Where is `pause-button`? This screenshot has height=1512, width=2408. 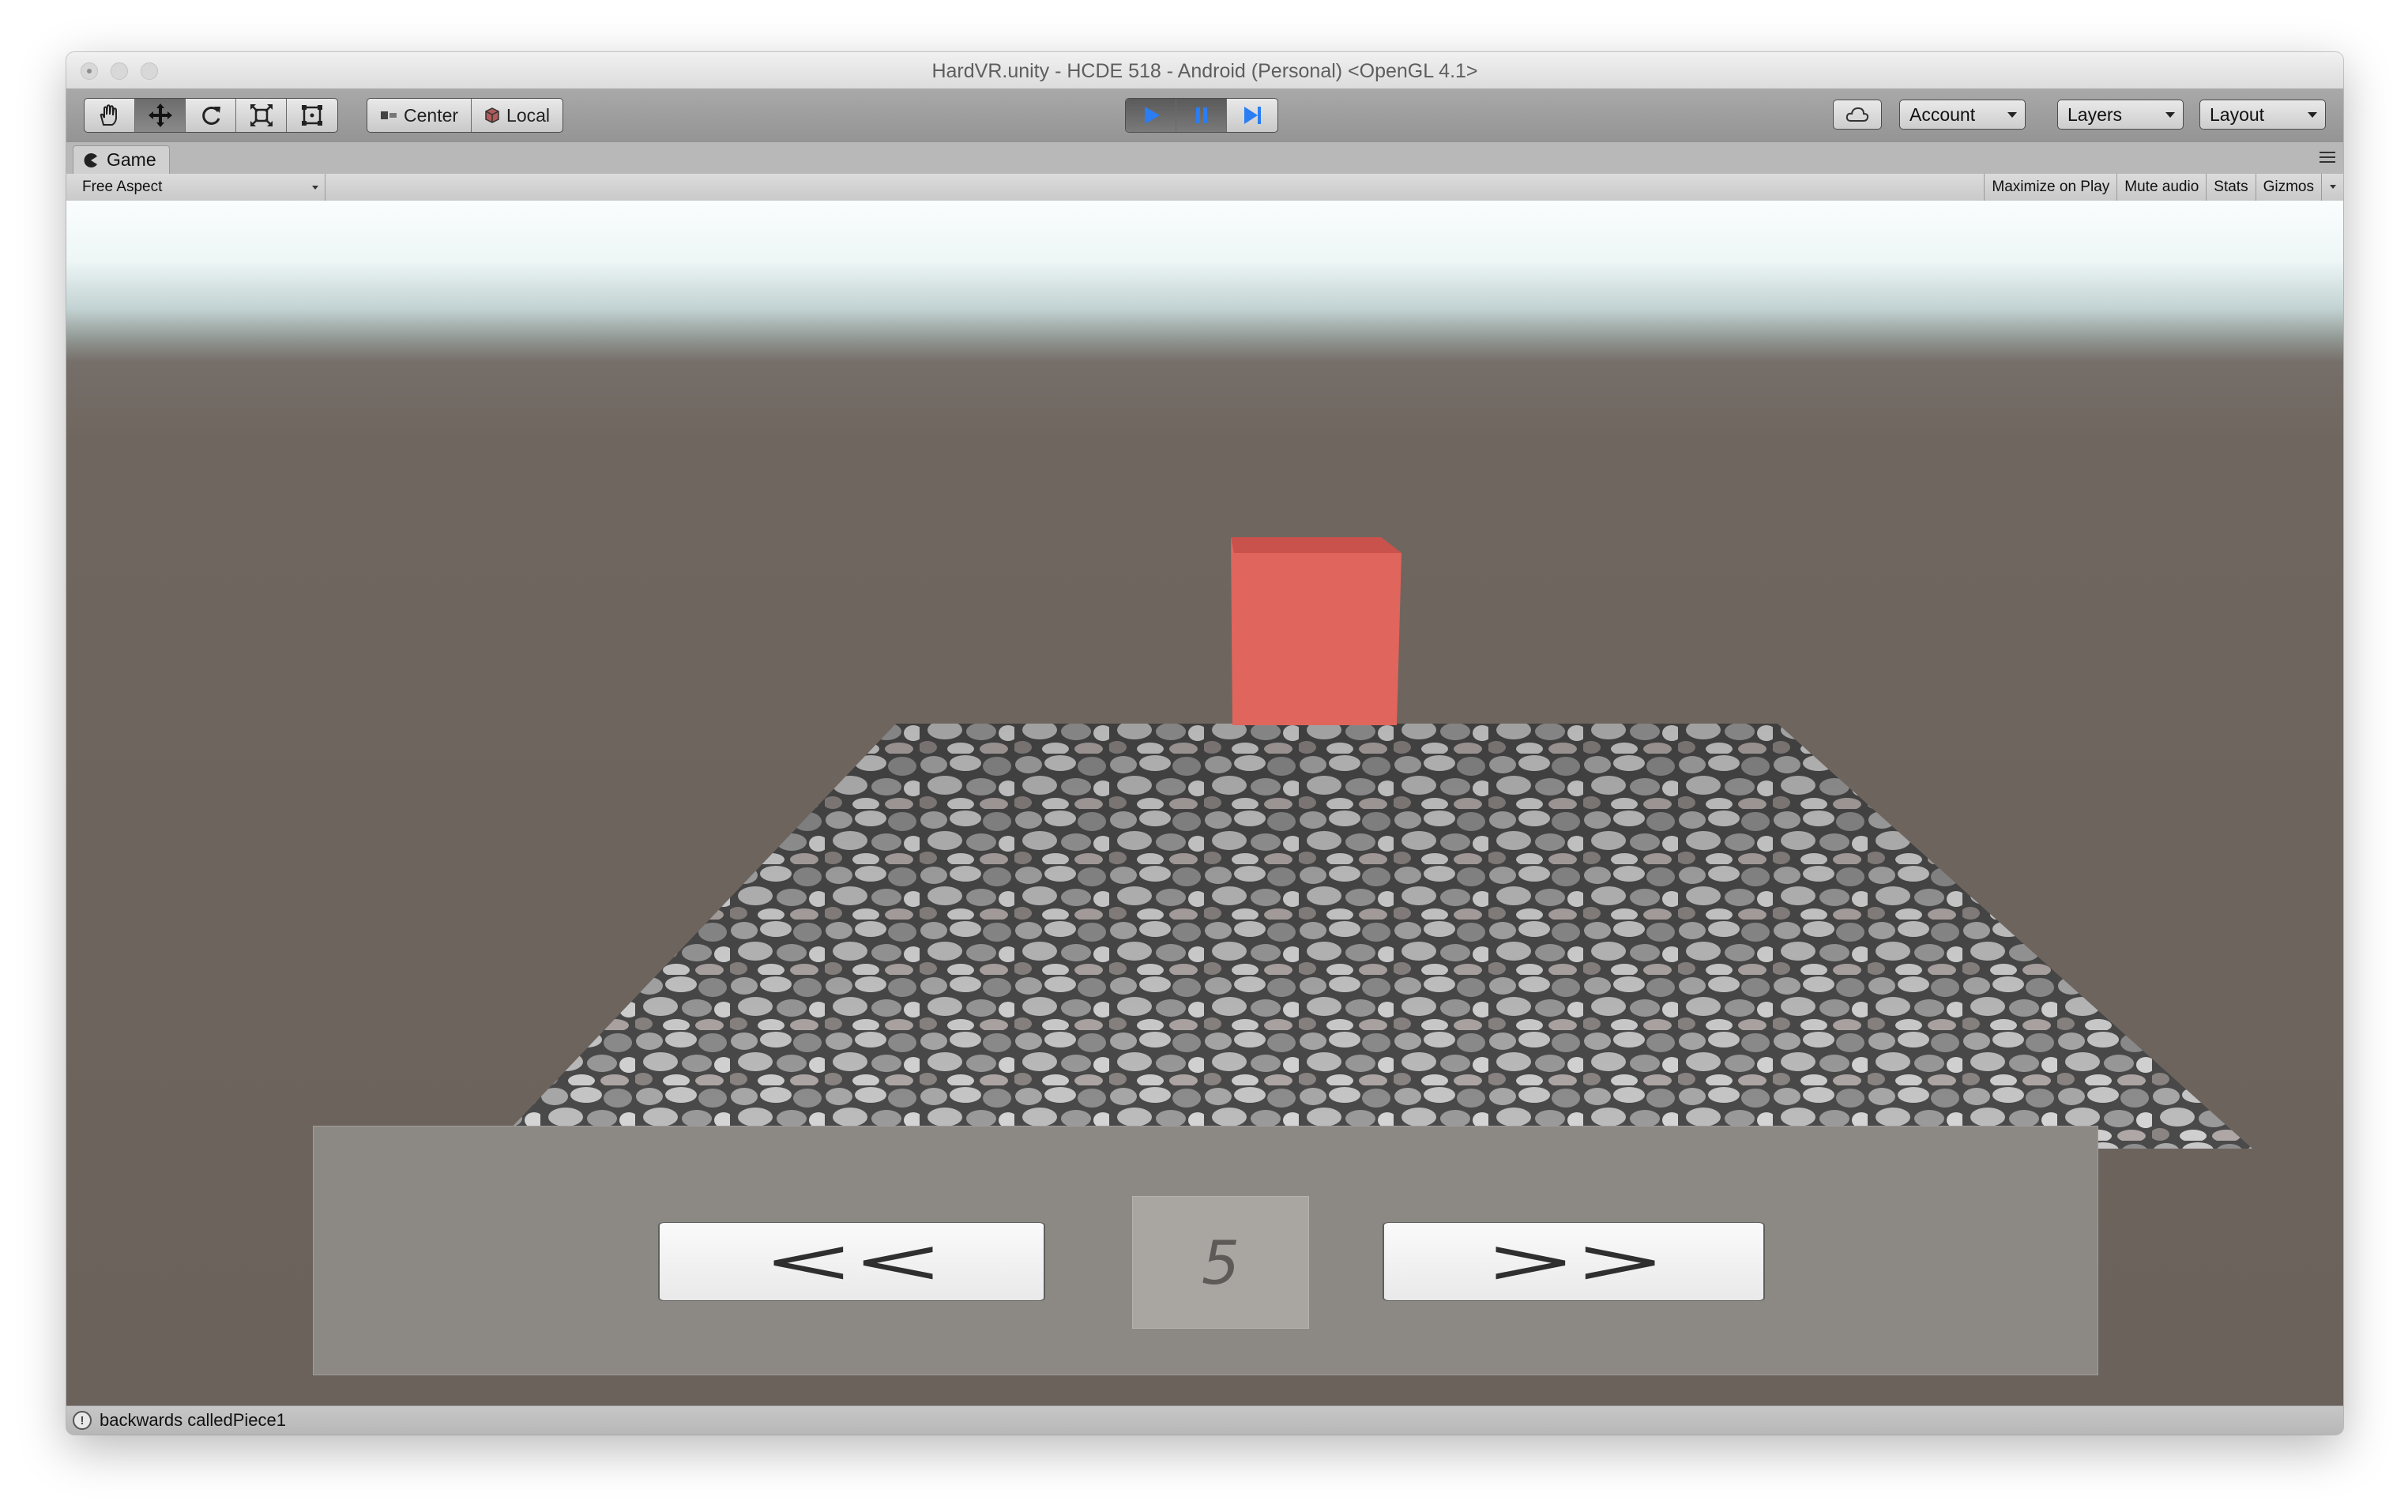 pause-button is located at coordinates (1201, 115).